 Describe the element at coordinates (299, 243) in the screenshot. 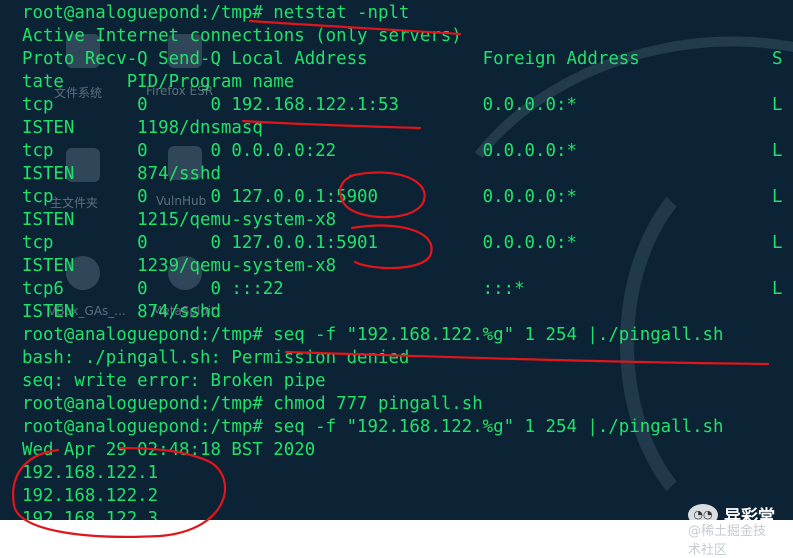

I see `terminal-line: tcp 0 0 127.0.0.1:5901 0.0.0.0:*` at that location.